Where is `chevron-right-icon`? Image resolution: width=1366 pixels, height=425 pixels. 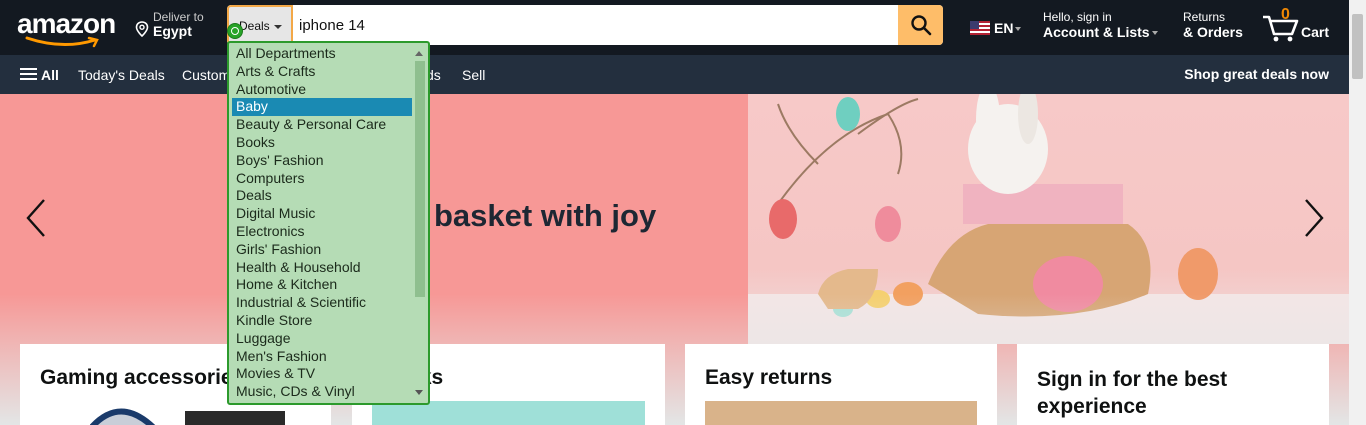 chevron-right-icon is located at coordinates (1314, 218).